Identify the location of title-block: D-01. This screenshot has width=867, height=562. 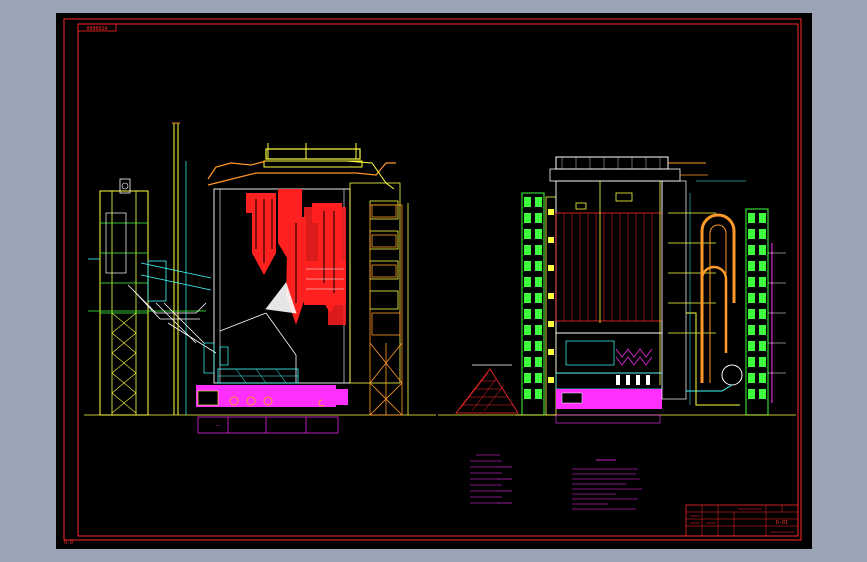
(742, 520).